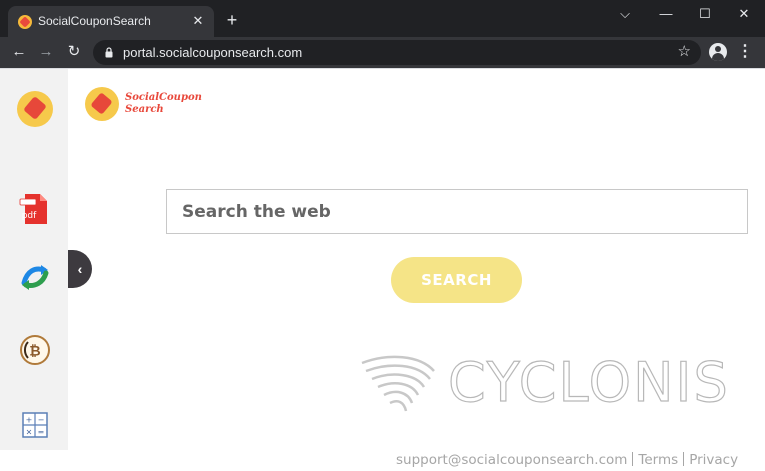  I want to click on calculator-icon: + − × =, so click(35, 425).